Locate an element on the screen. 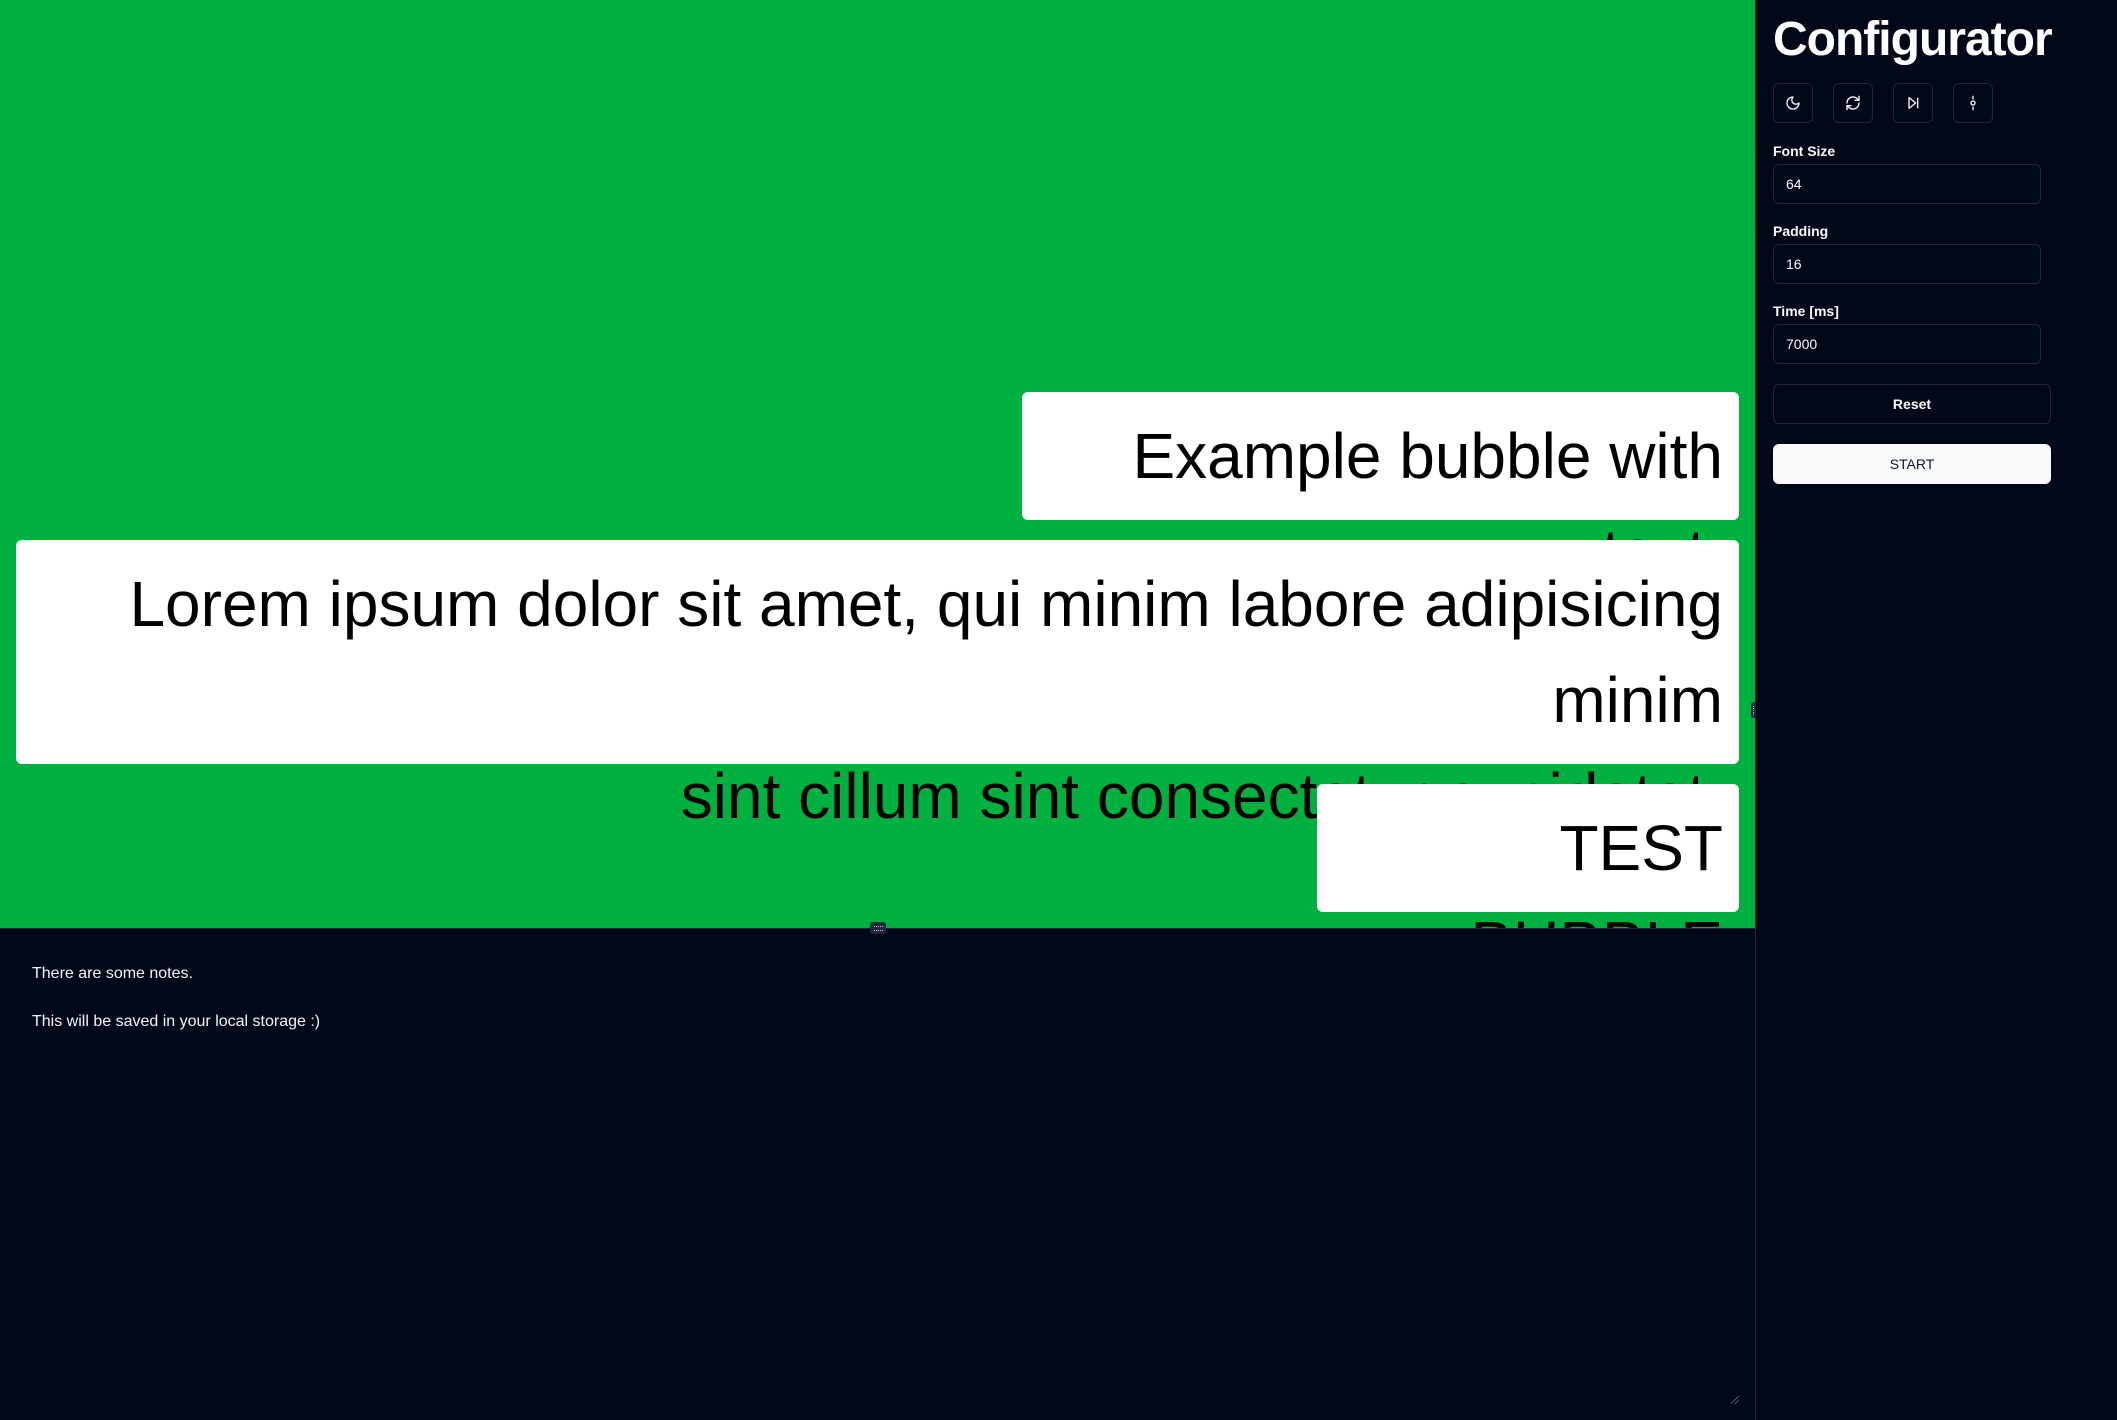 The height and width of the screenshot is (1420, 2117). textarea-resize-grip is located at coordinates (1735, 1400).